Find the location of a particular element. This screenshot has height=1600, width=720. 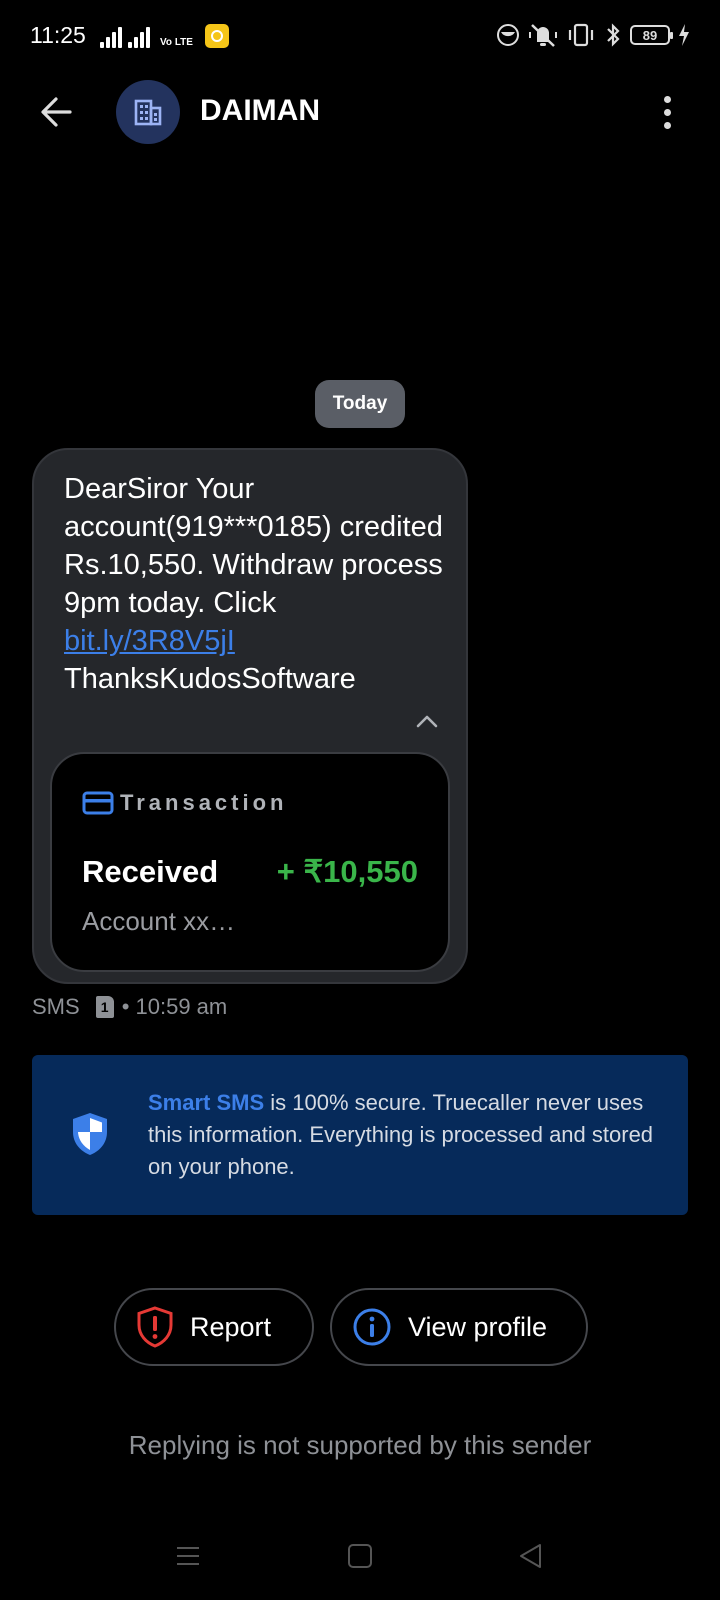

date-separator: Today is located at coordinates (360, 404).